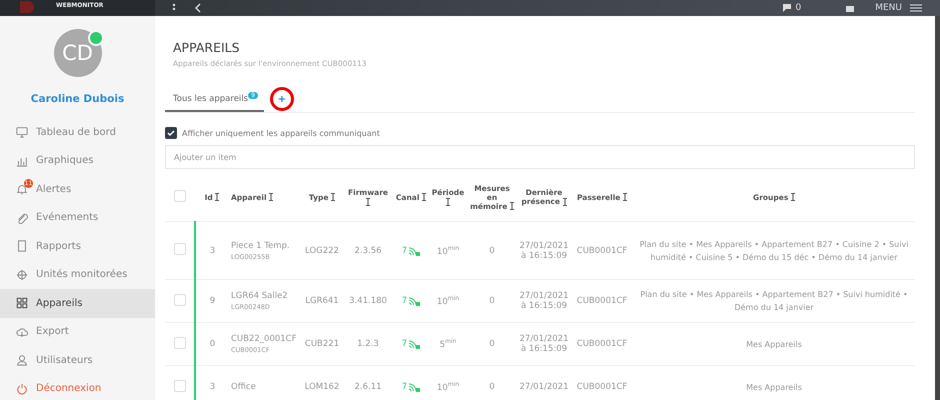 Image resolution: width=940 pixels, height=400 pixels. I want to click on filter-checkbox, so click(171, 133).